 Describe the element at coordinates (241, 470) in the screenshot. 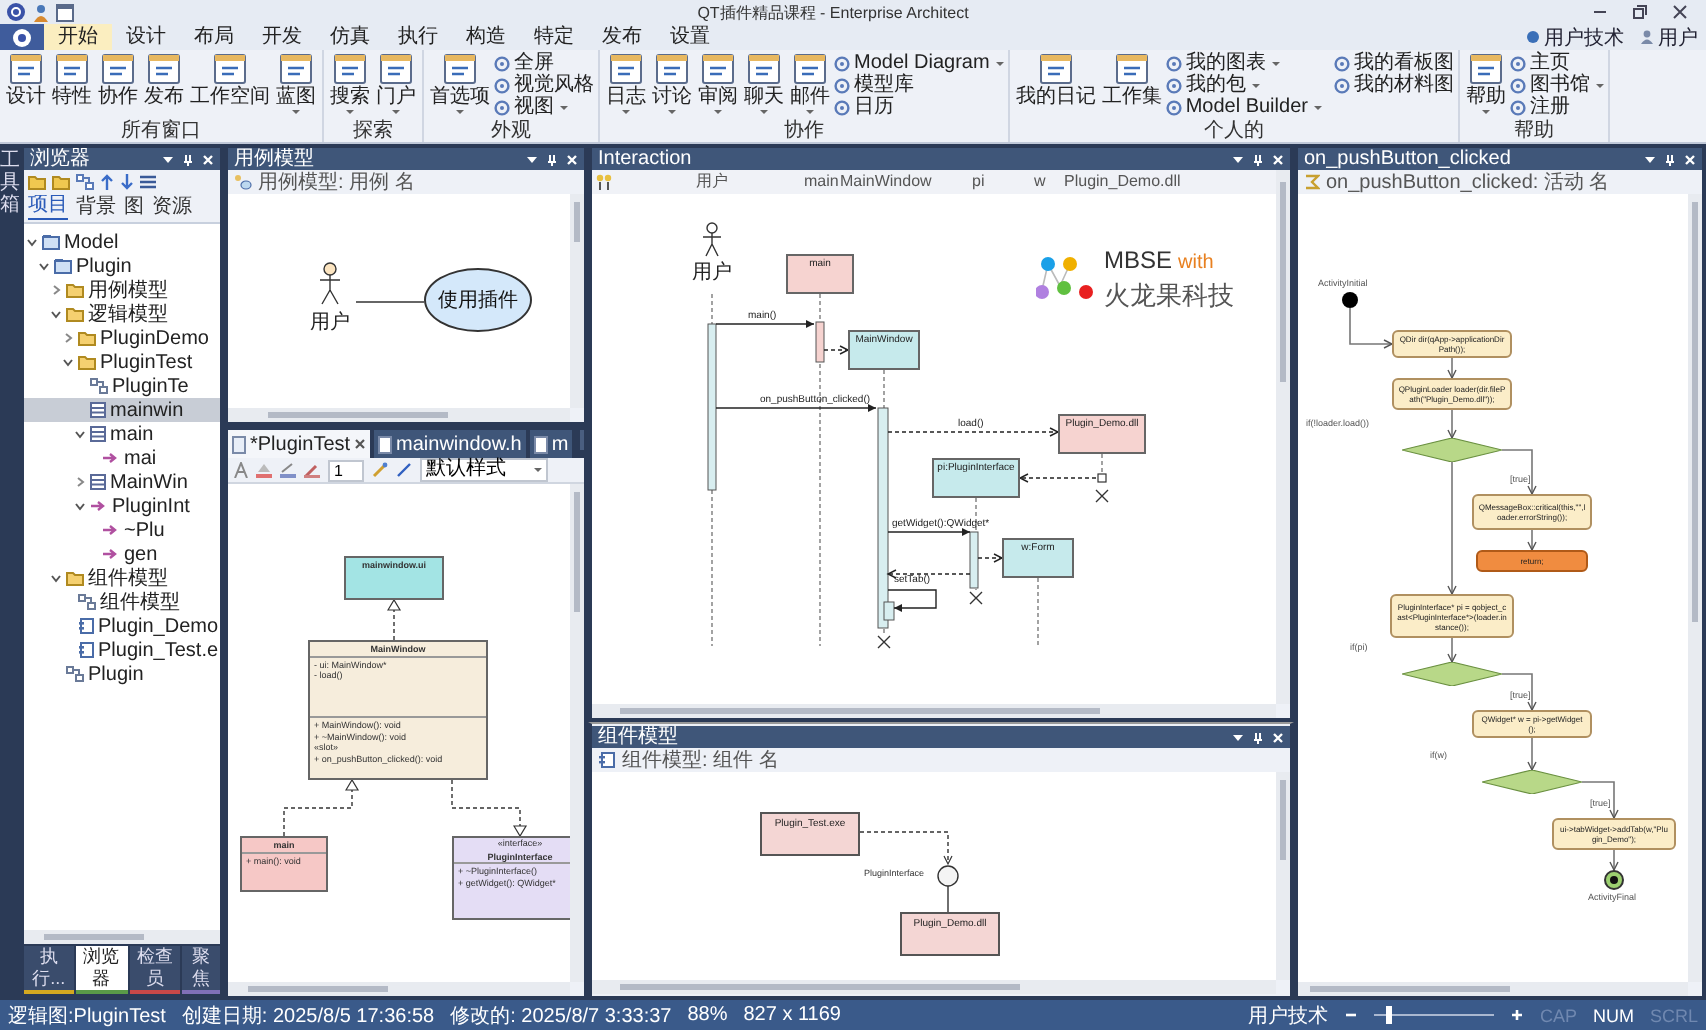

I see `font-icon` at that location.